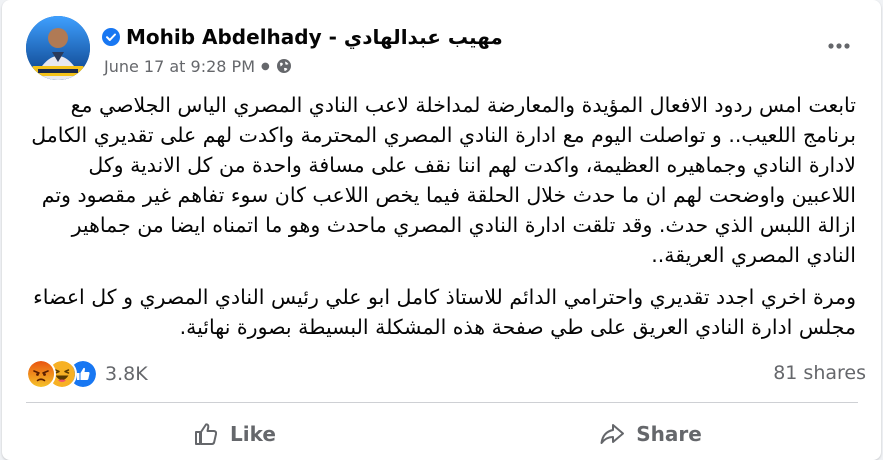  What do you see at coordinates (111, 37) in the screenshot?
I see `verified-badge-icon` at bounding box center [111, 37].